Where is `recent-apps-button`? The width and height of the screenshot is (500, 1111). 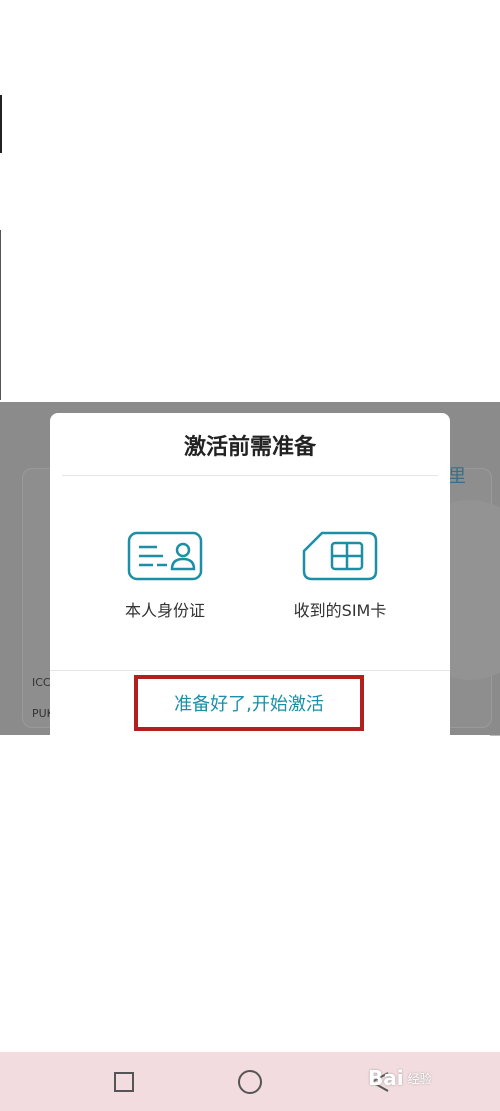 recent-apps-button is located at coordinates (124, 1081).